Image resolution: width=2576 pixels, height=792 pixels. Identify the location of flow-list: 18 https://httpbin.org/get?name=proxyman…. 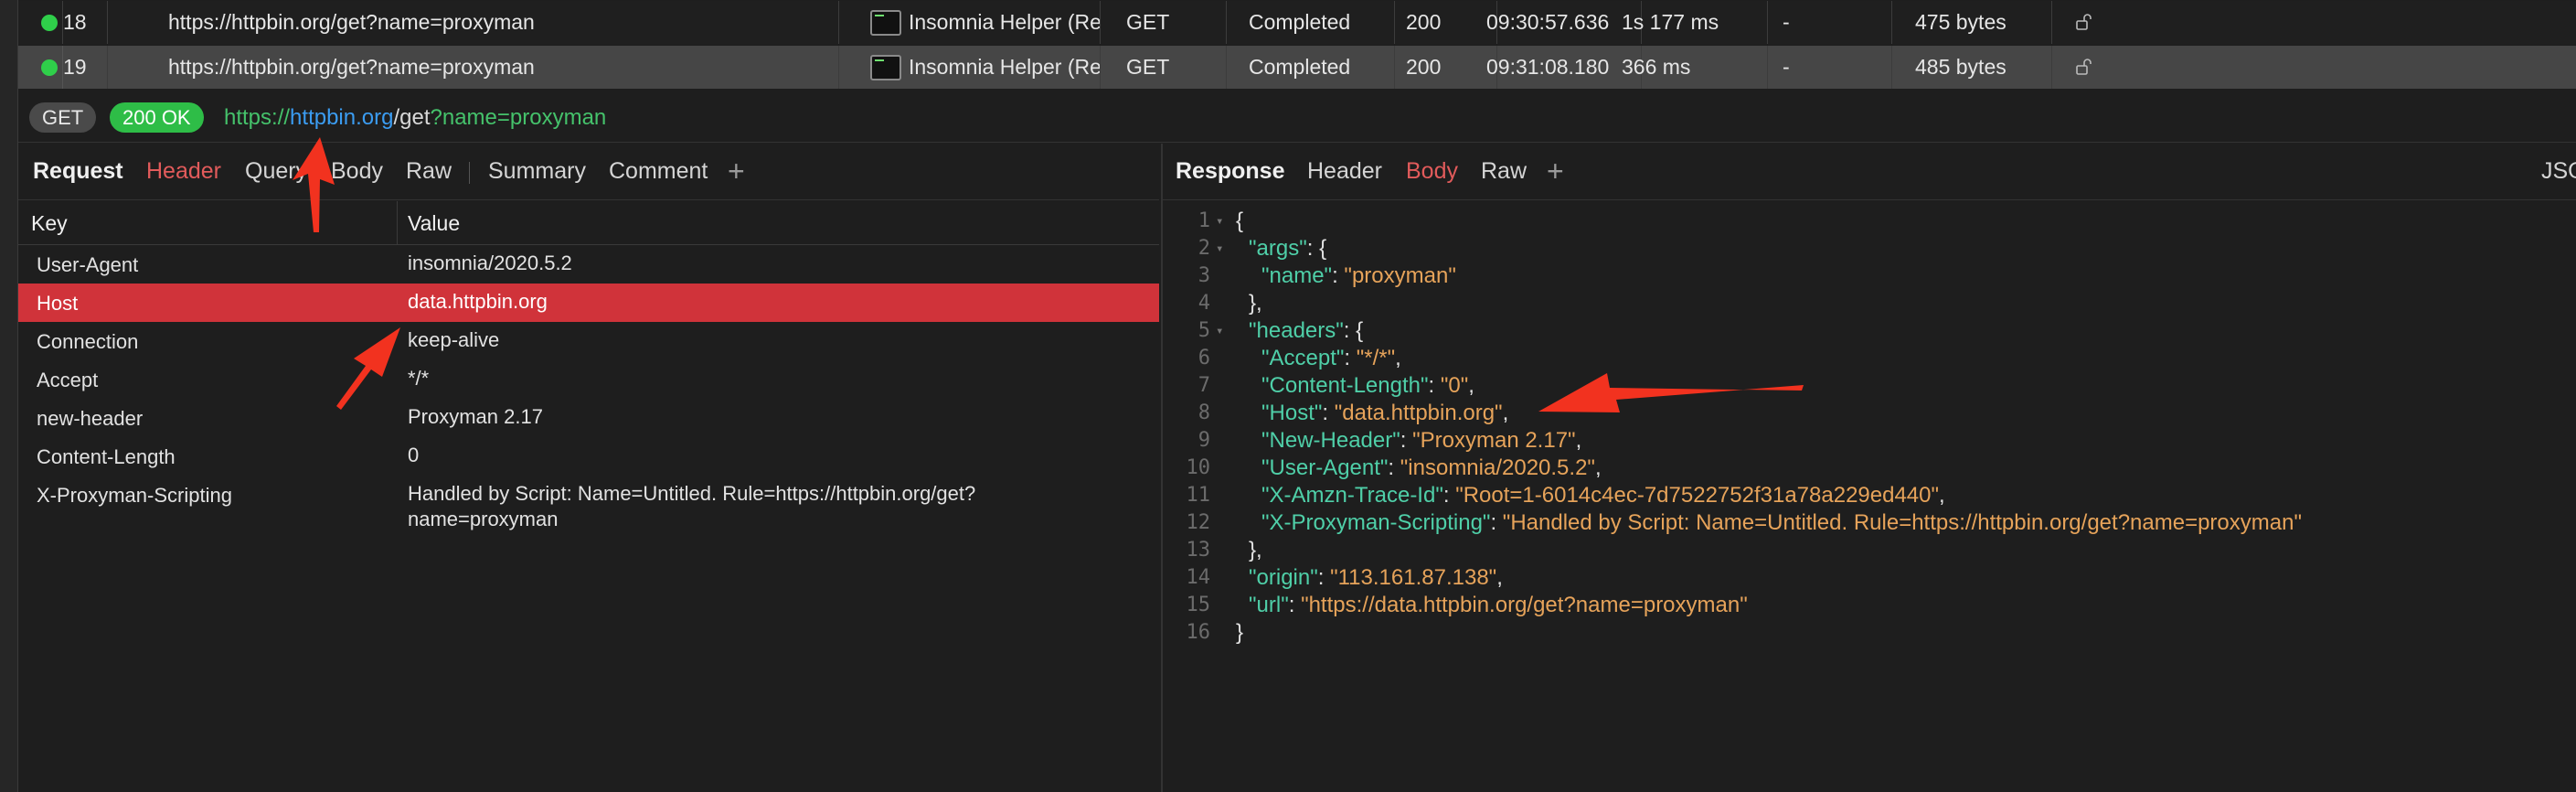
(1297, 45).